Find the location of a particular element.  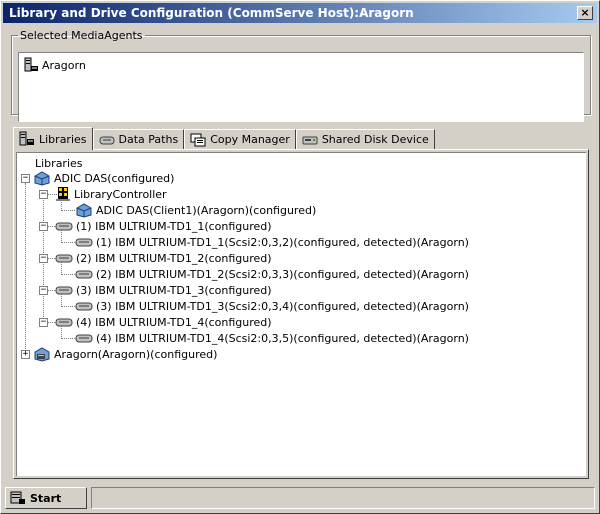

disk-icon is located at coordinates (310, 140).